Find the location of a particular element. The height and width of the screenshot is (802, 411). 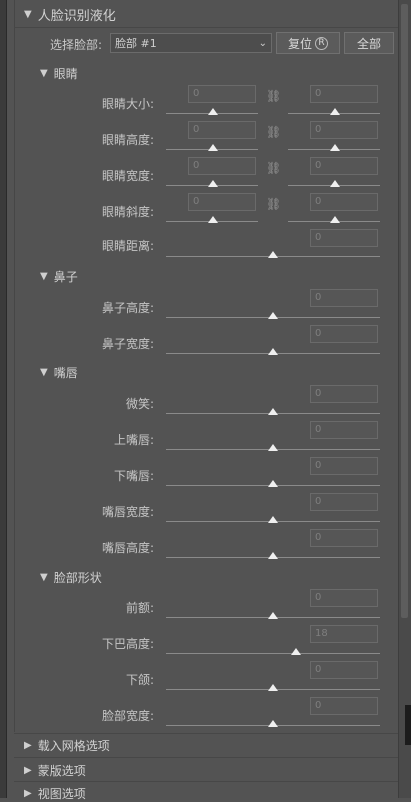

section-mesh-options: ▶ 载入网格选项 is located at coordinates (67, 745).